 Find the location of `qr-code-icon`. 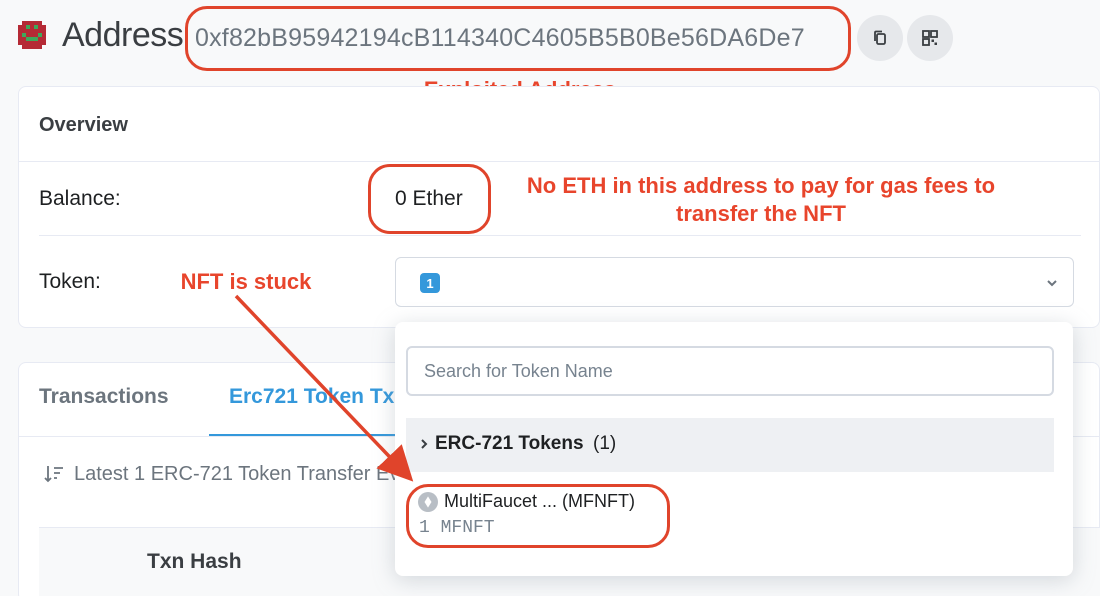

qr-code-icon is located at coordinates (930, 38).